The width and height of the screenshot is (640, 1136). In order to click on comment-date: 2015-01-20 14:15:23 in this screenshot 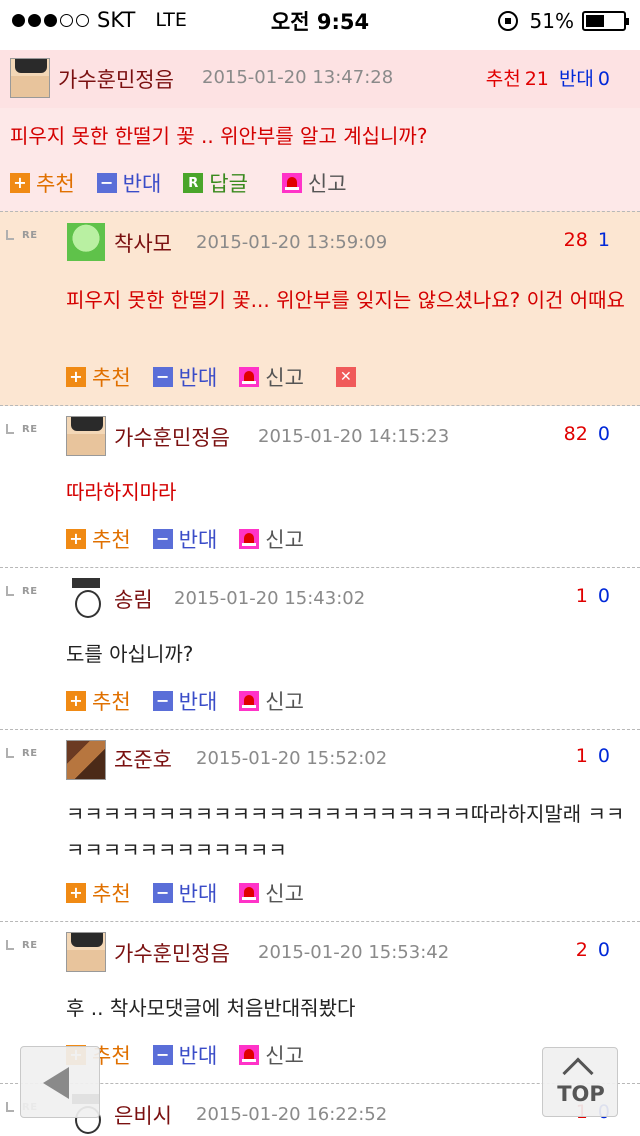, I will do `click(354, 436)`.